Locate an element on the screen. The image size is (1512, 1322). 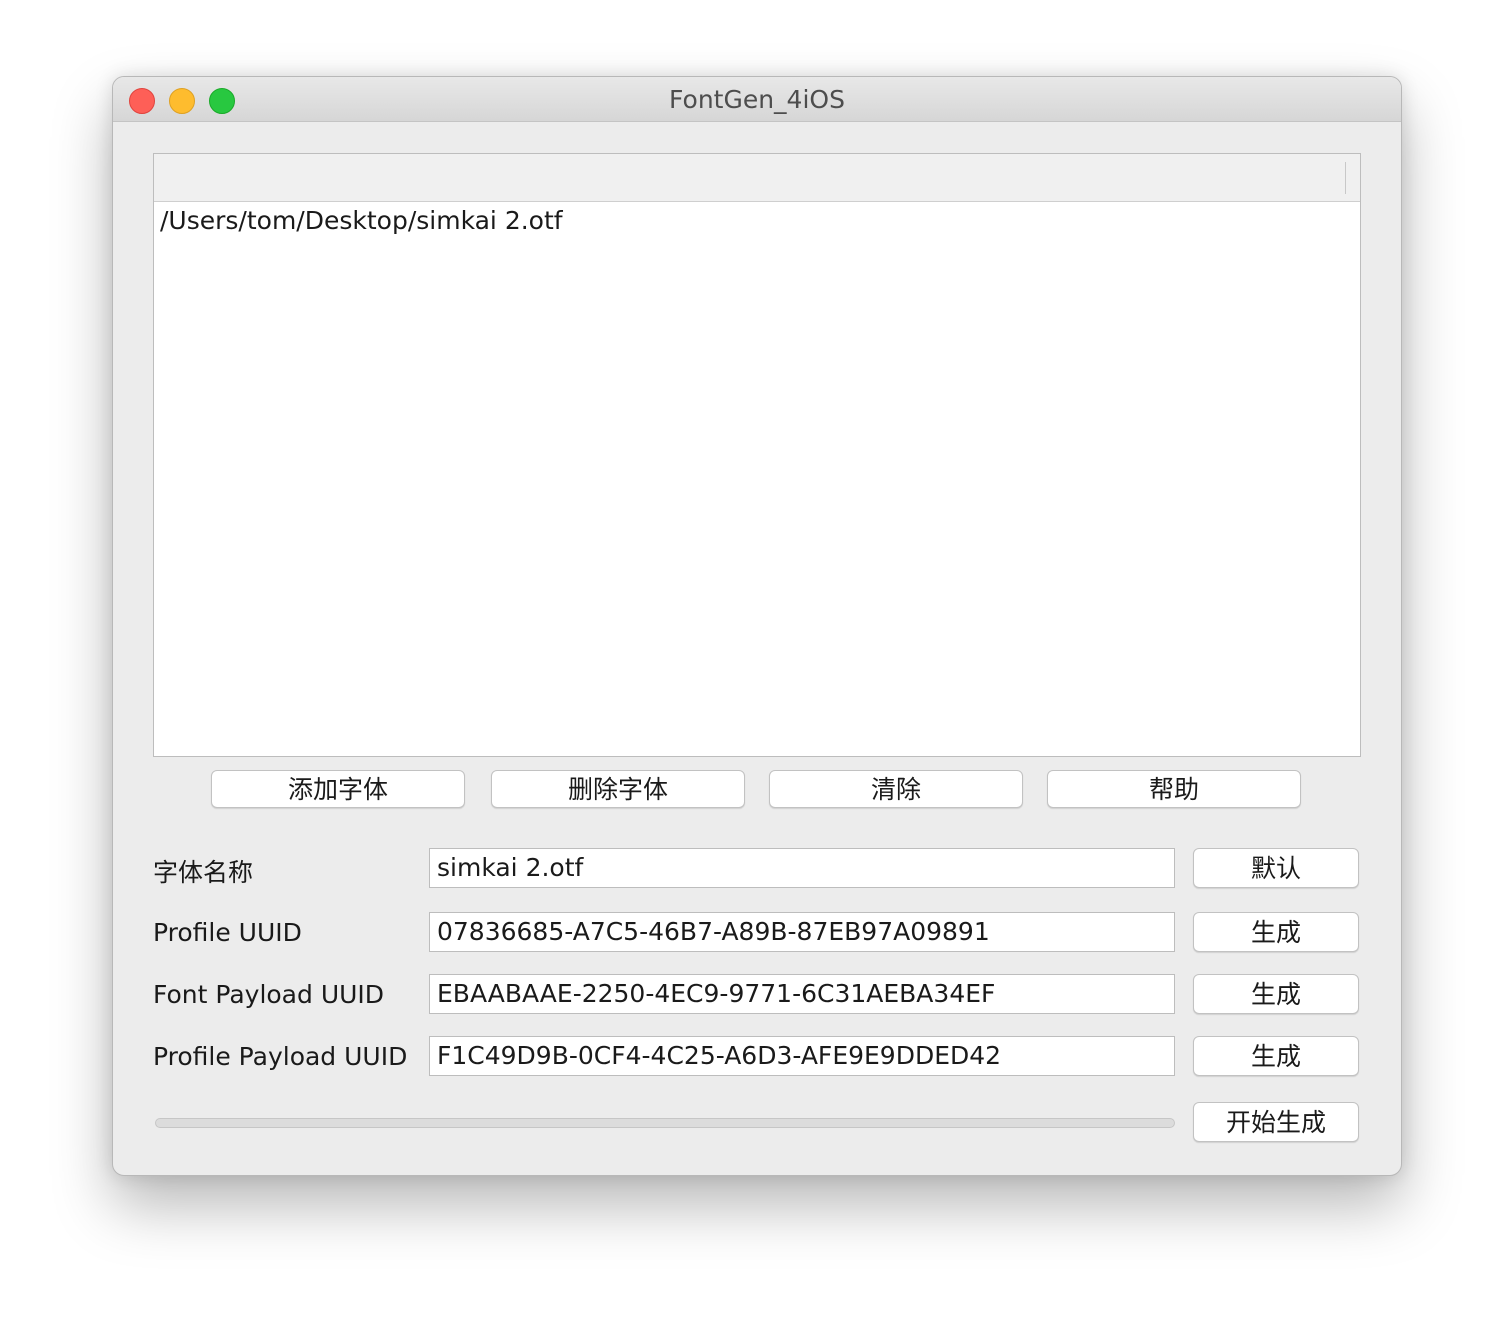
remove-font-button: 删除字体 is located at coordinates (618, 789).